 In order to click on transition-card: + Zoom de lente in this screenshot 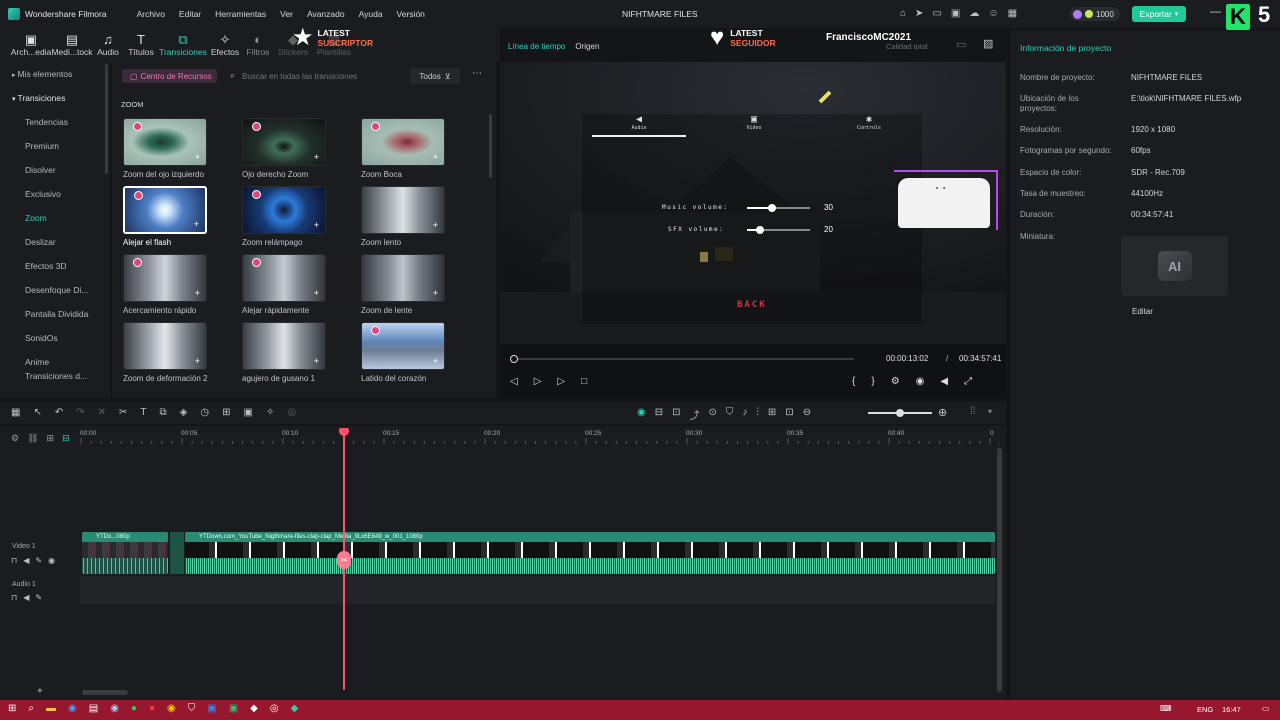, I will do `click(404, 284)`.